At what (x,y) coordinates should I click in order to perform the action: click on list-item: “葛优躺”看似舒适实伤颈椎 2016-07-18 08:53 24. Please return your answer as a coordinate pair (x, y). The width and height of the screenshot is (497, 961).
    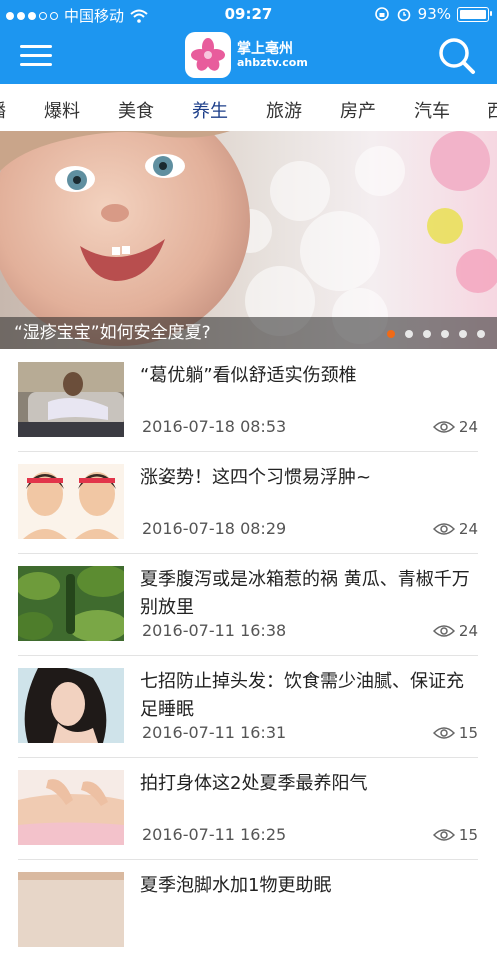
    Looking at the image, I should click on (248, 401).